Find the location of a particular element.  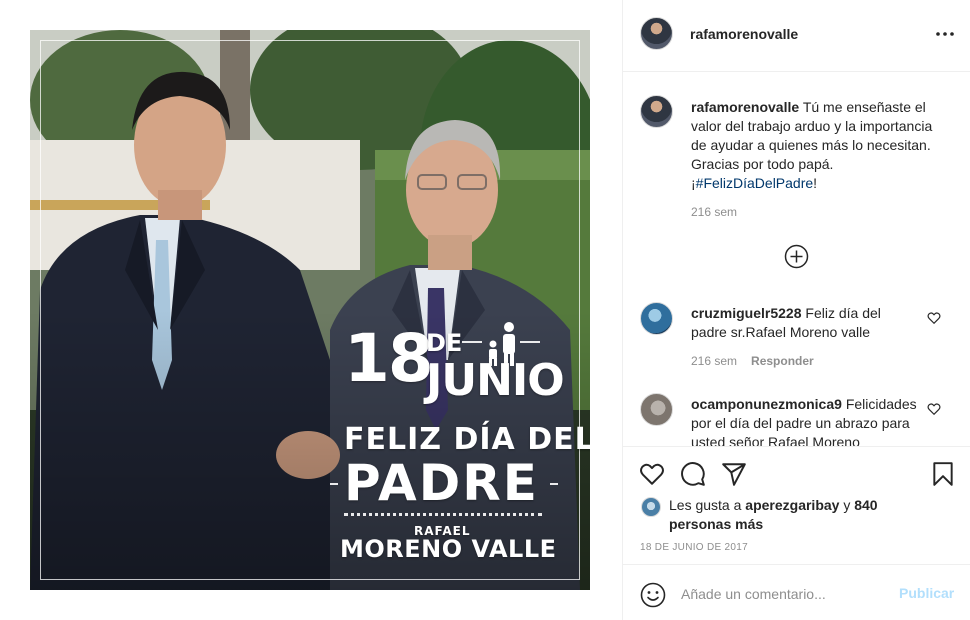

liker-username: aperezgaribay is located at coordinates (792, 505).